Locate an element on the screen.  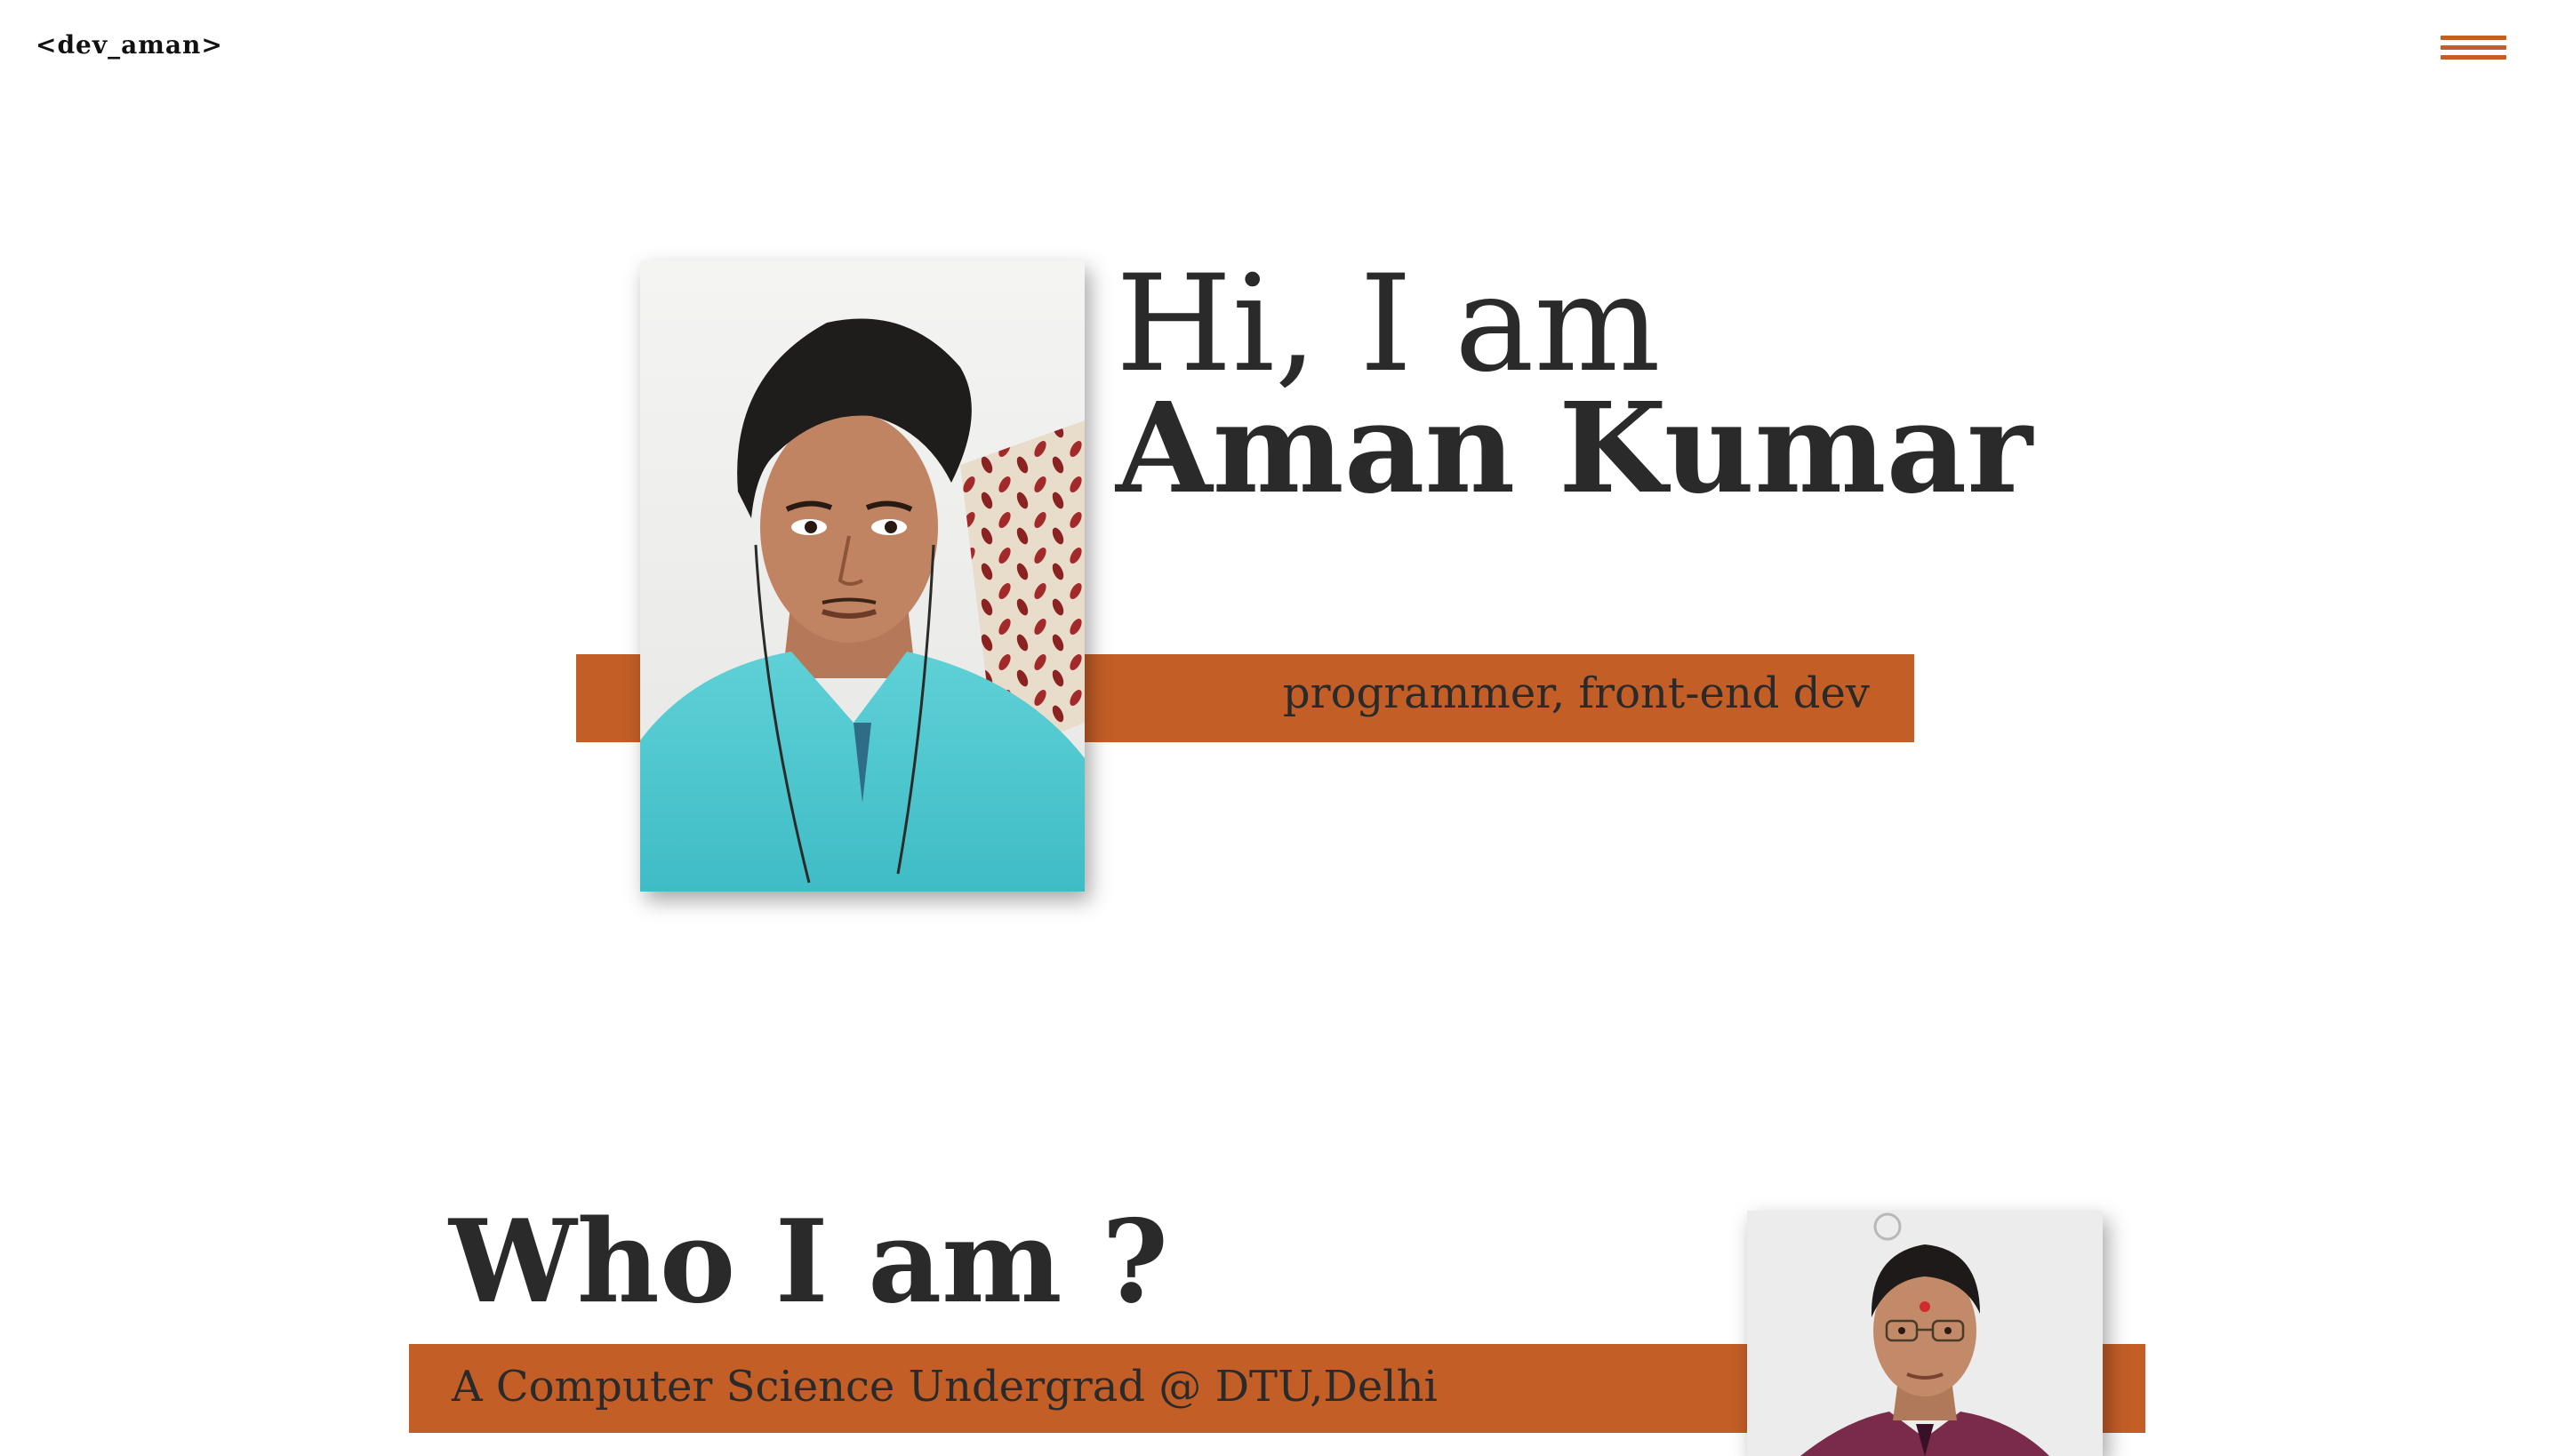
about-subtitle: A Computer Science Undergrad @ DTU,Delhi is located at coordinates (945, 1387).